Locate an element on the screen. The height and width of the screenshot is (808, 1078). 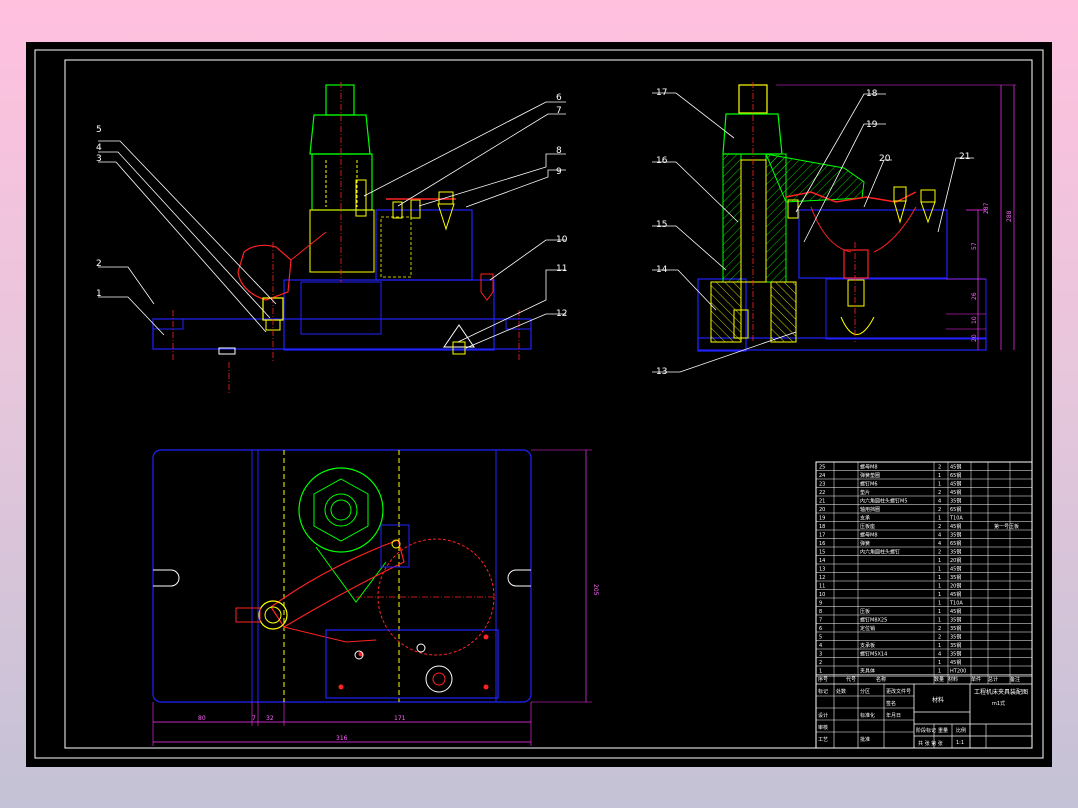
bom-cell-no: 3 is located at coordinates (820, 655).